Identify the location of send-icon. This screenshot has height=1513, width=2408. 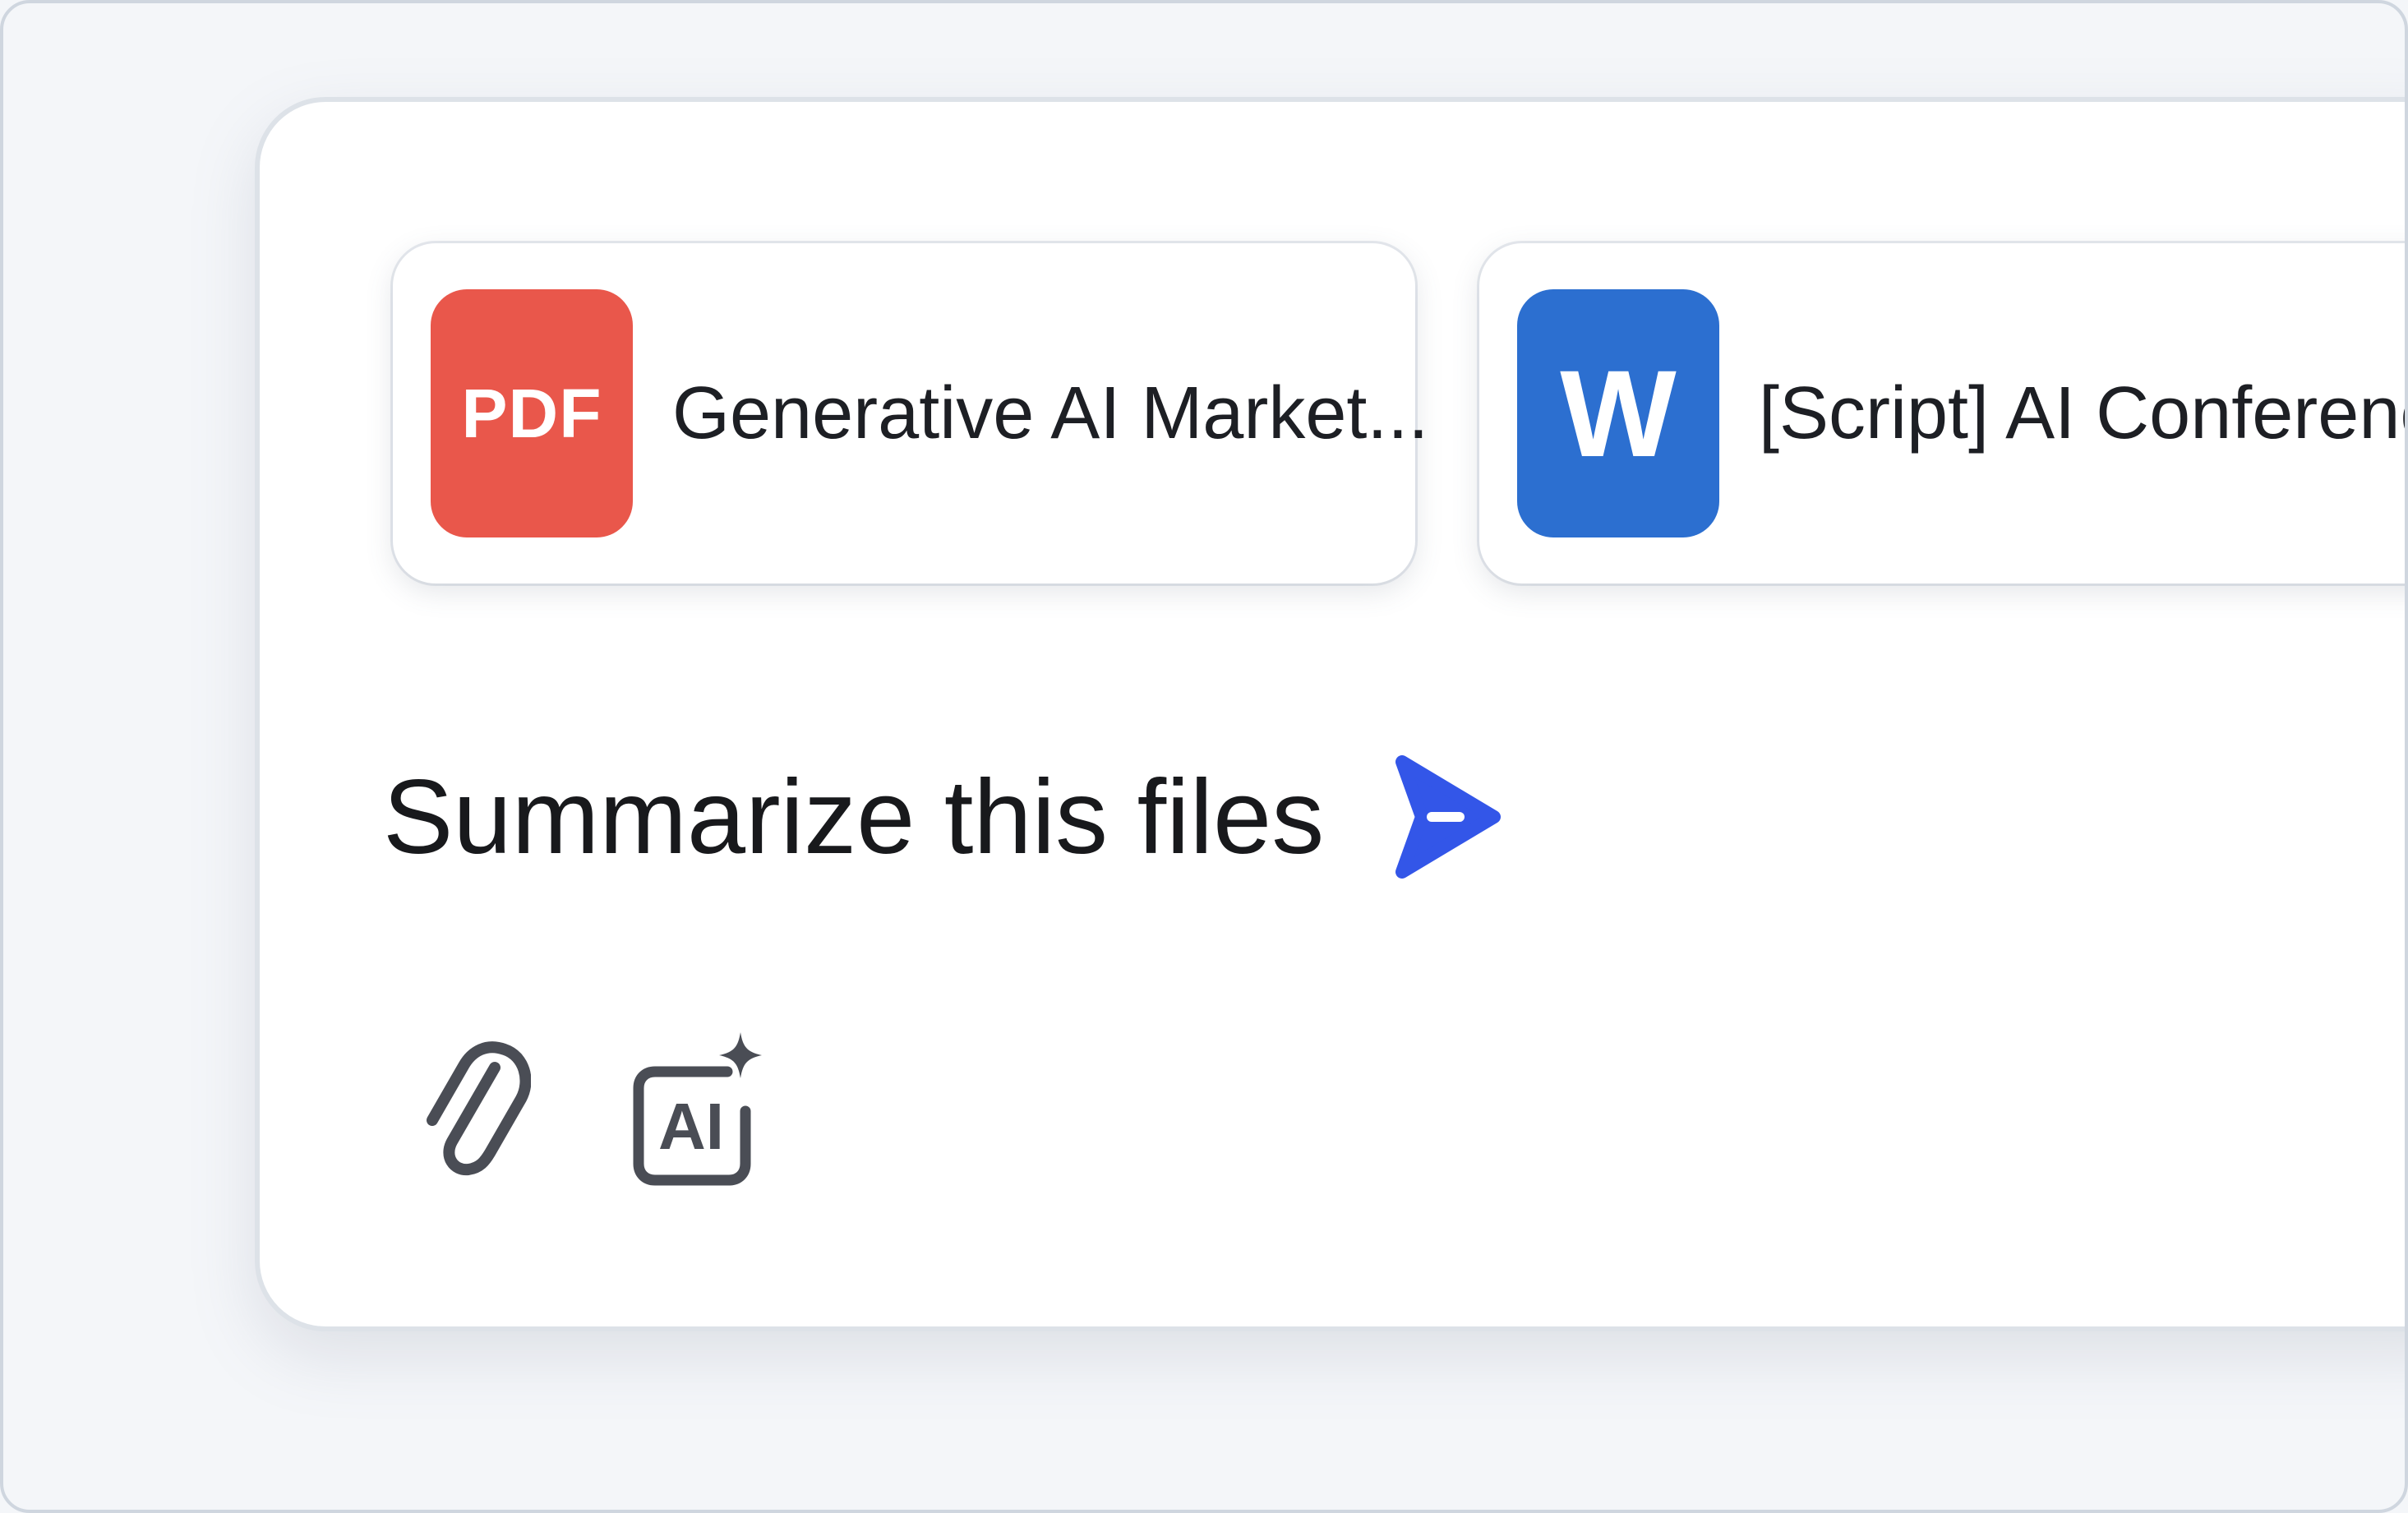
(1448, 817).